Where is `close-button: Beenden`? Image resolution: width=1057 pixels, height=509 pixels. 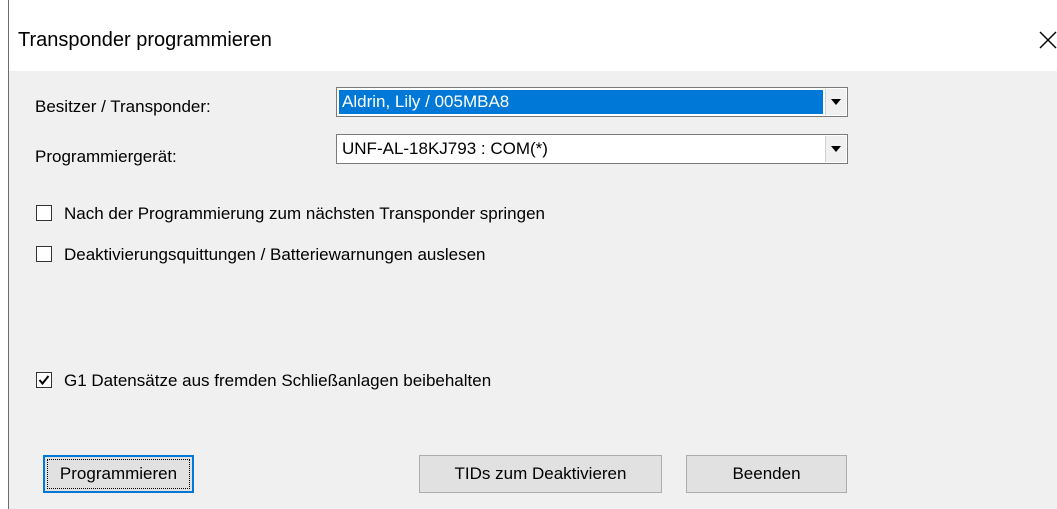
close-button: Beenden is located at coordinates (766, 474).